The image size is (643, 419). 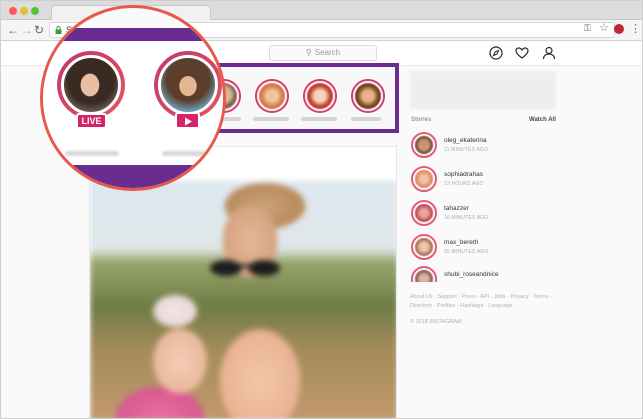 I want to click on sidebar-story-item: tahazzer 16 MINUTES AGO, so click(x=484, y=215).